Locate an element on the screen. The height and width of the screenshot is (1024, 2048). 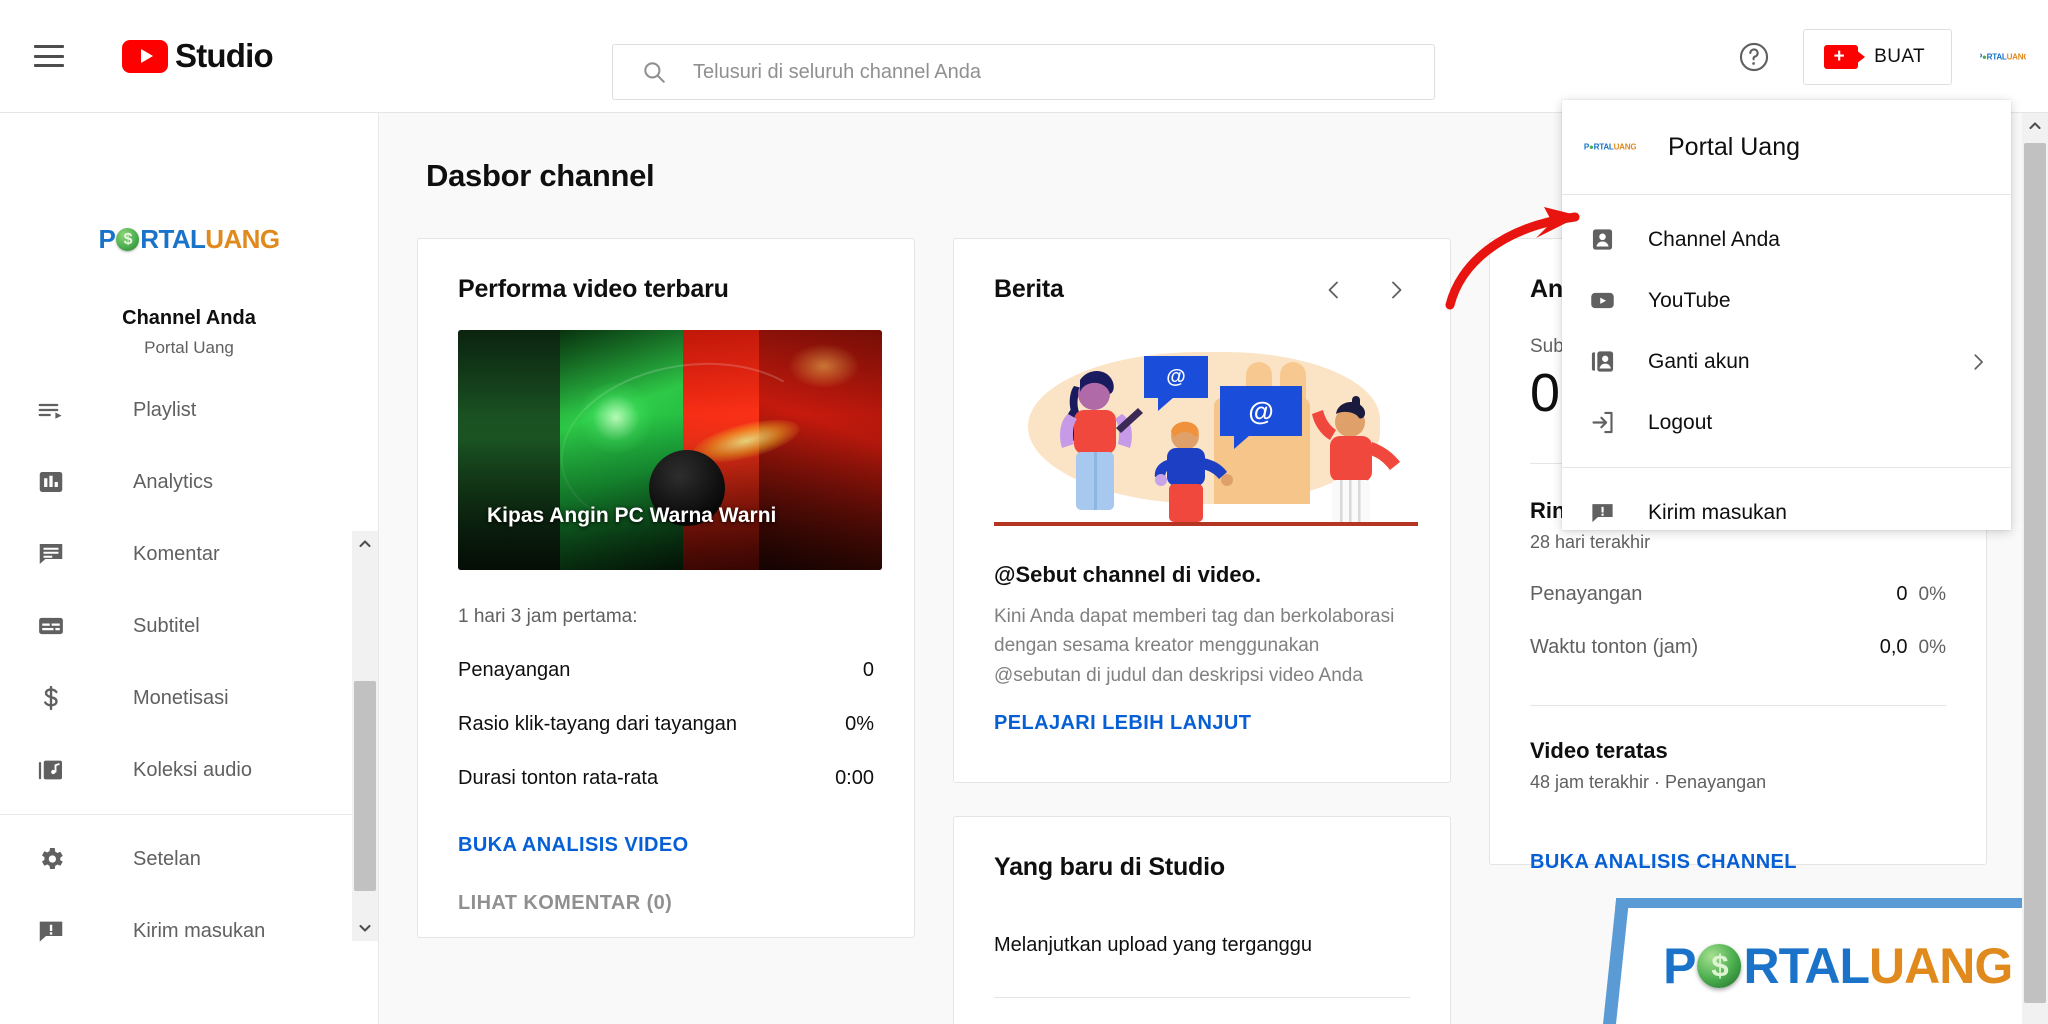
sidebar-divider is located at coordinates (189, 814).